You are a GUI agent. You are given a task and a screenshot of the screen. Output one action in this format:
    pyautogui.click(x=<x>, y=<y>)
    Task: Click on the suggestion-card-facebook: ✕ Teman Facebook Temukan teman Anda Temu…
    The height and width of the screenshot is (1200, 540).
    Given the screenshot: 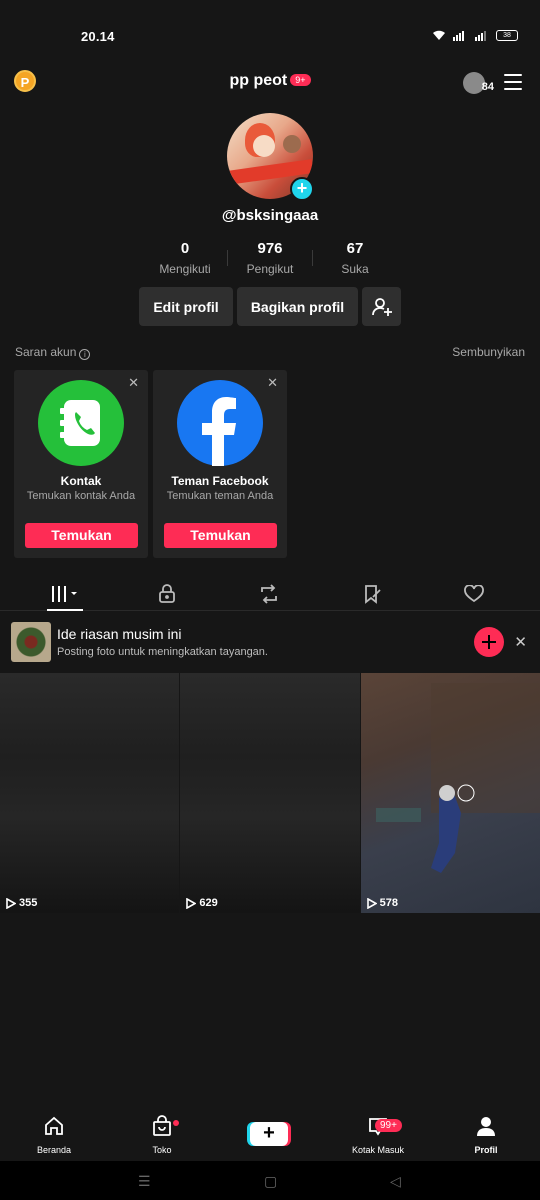 What is the action you would take?
    pyautogui.click(x=220, y=464)
    